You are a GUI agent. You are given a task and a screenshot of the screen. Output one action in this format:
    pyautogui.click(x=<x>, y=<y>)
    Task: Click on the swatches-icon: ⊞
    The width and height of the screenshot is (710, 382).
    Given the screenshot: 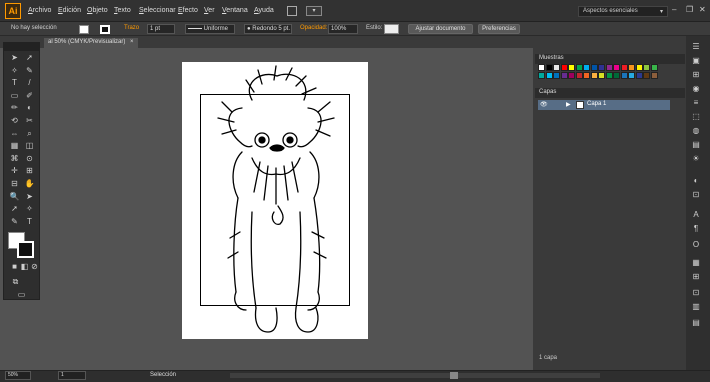 What is the action you would take?
    pyautogui.click(x=696, y=75)
    